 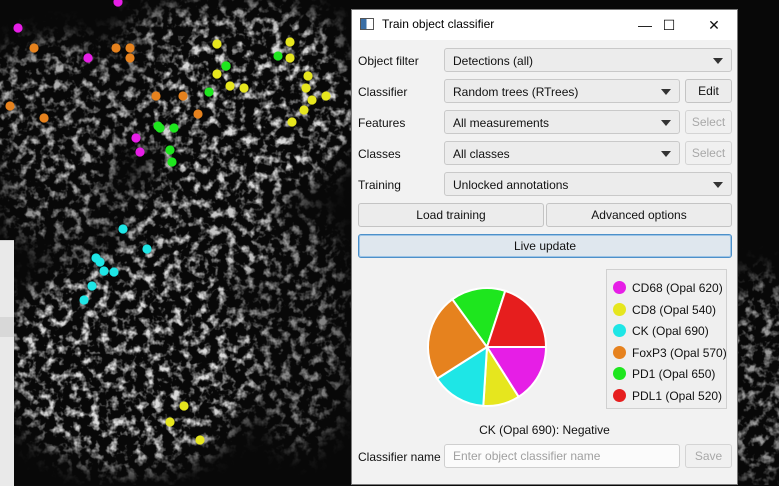 What do you see at coordinates (708, 456) in the screenshot?
I see `save-classifier-button: Save` at bounding box center [708, 456].